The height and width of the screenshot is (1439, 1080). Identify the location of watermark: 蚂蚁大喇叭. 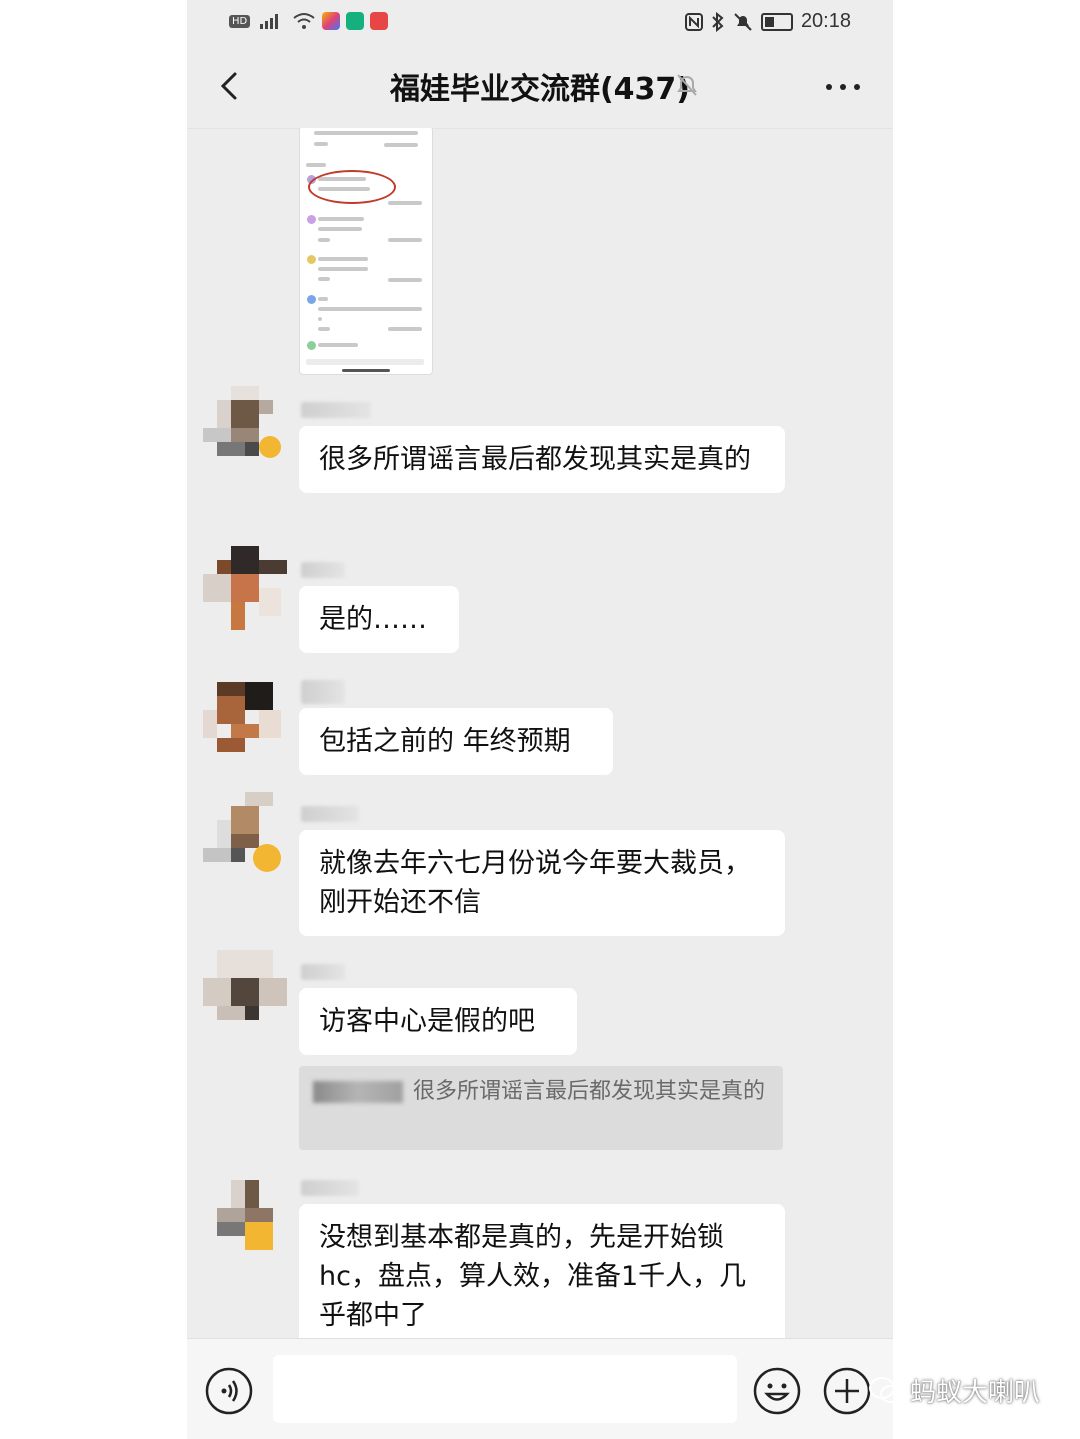
(954, 1390).